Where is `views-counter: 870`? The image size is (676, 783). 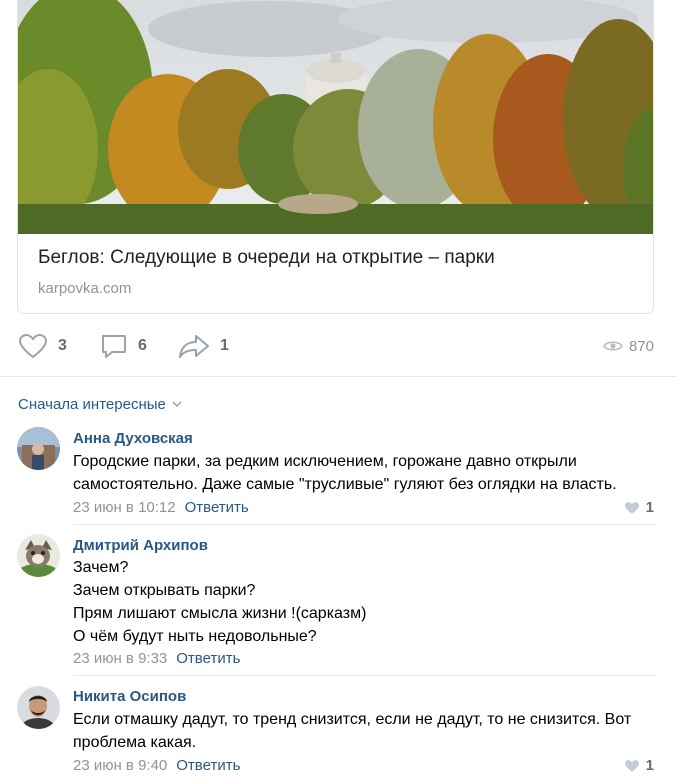
views-counter: 870 is located at coordinates (628, 346).